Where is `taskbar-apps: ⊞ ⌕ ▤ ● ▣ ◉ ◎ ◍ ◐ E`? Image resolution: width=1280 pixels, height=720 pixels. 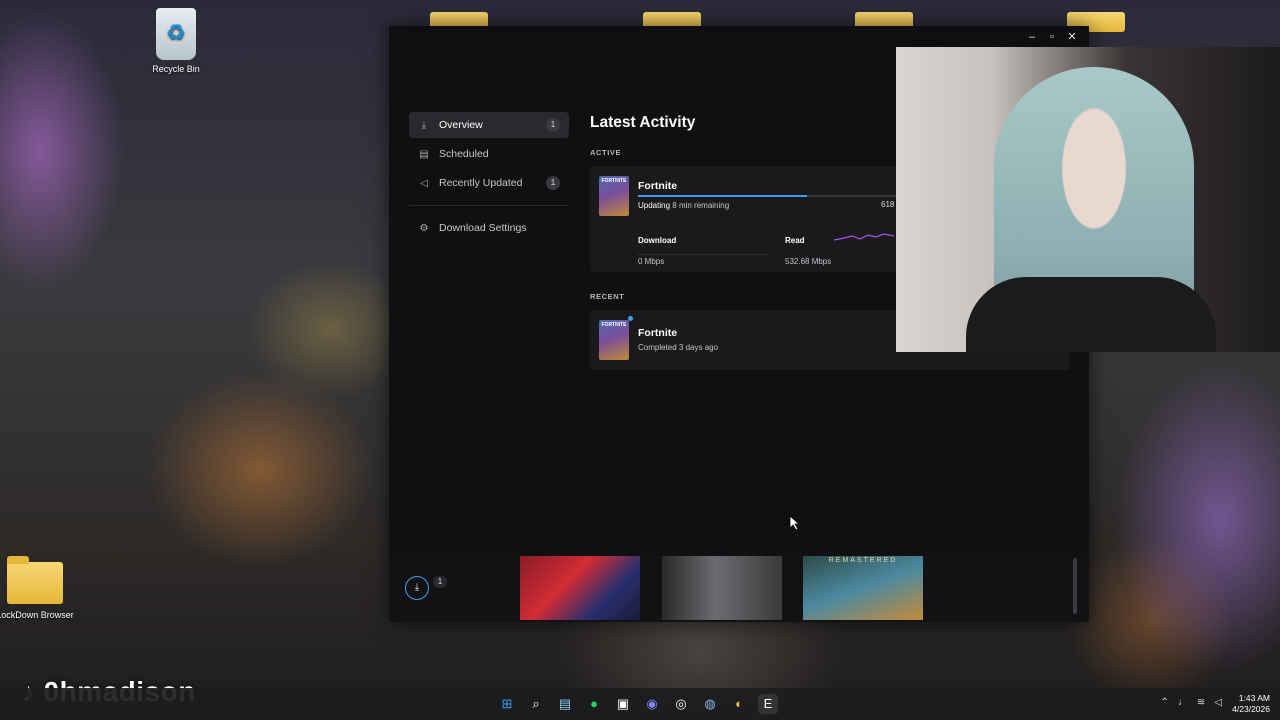 taskbar-apps: ⊞ ⌕ ▤ ● ▣ ◉ ◎ ◍ ◐ E is located at coordinates (637, 704).